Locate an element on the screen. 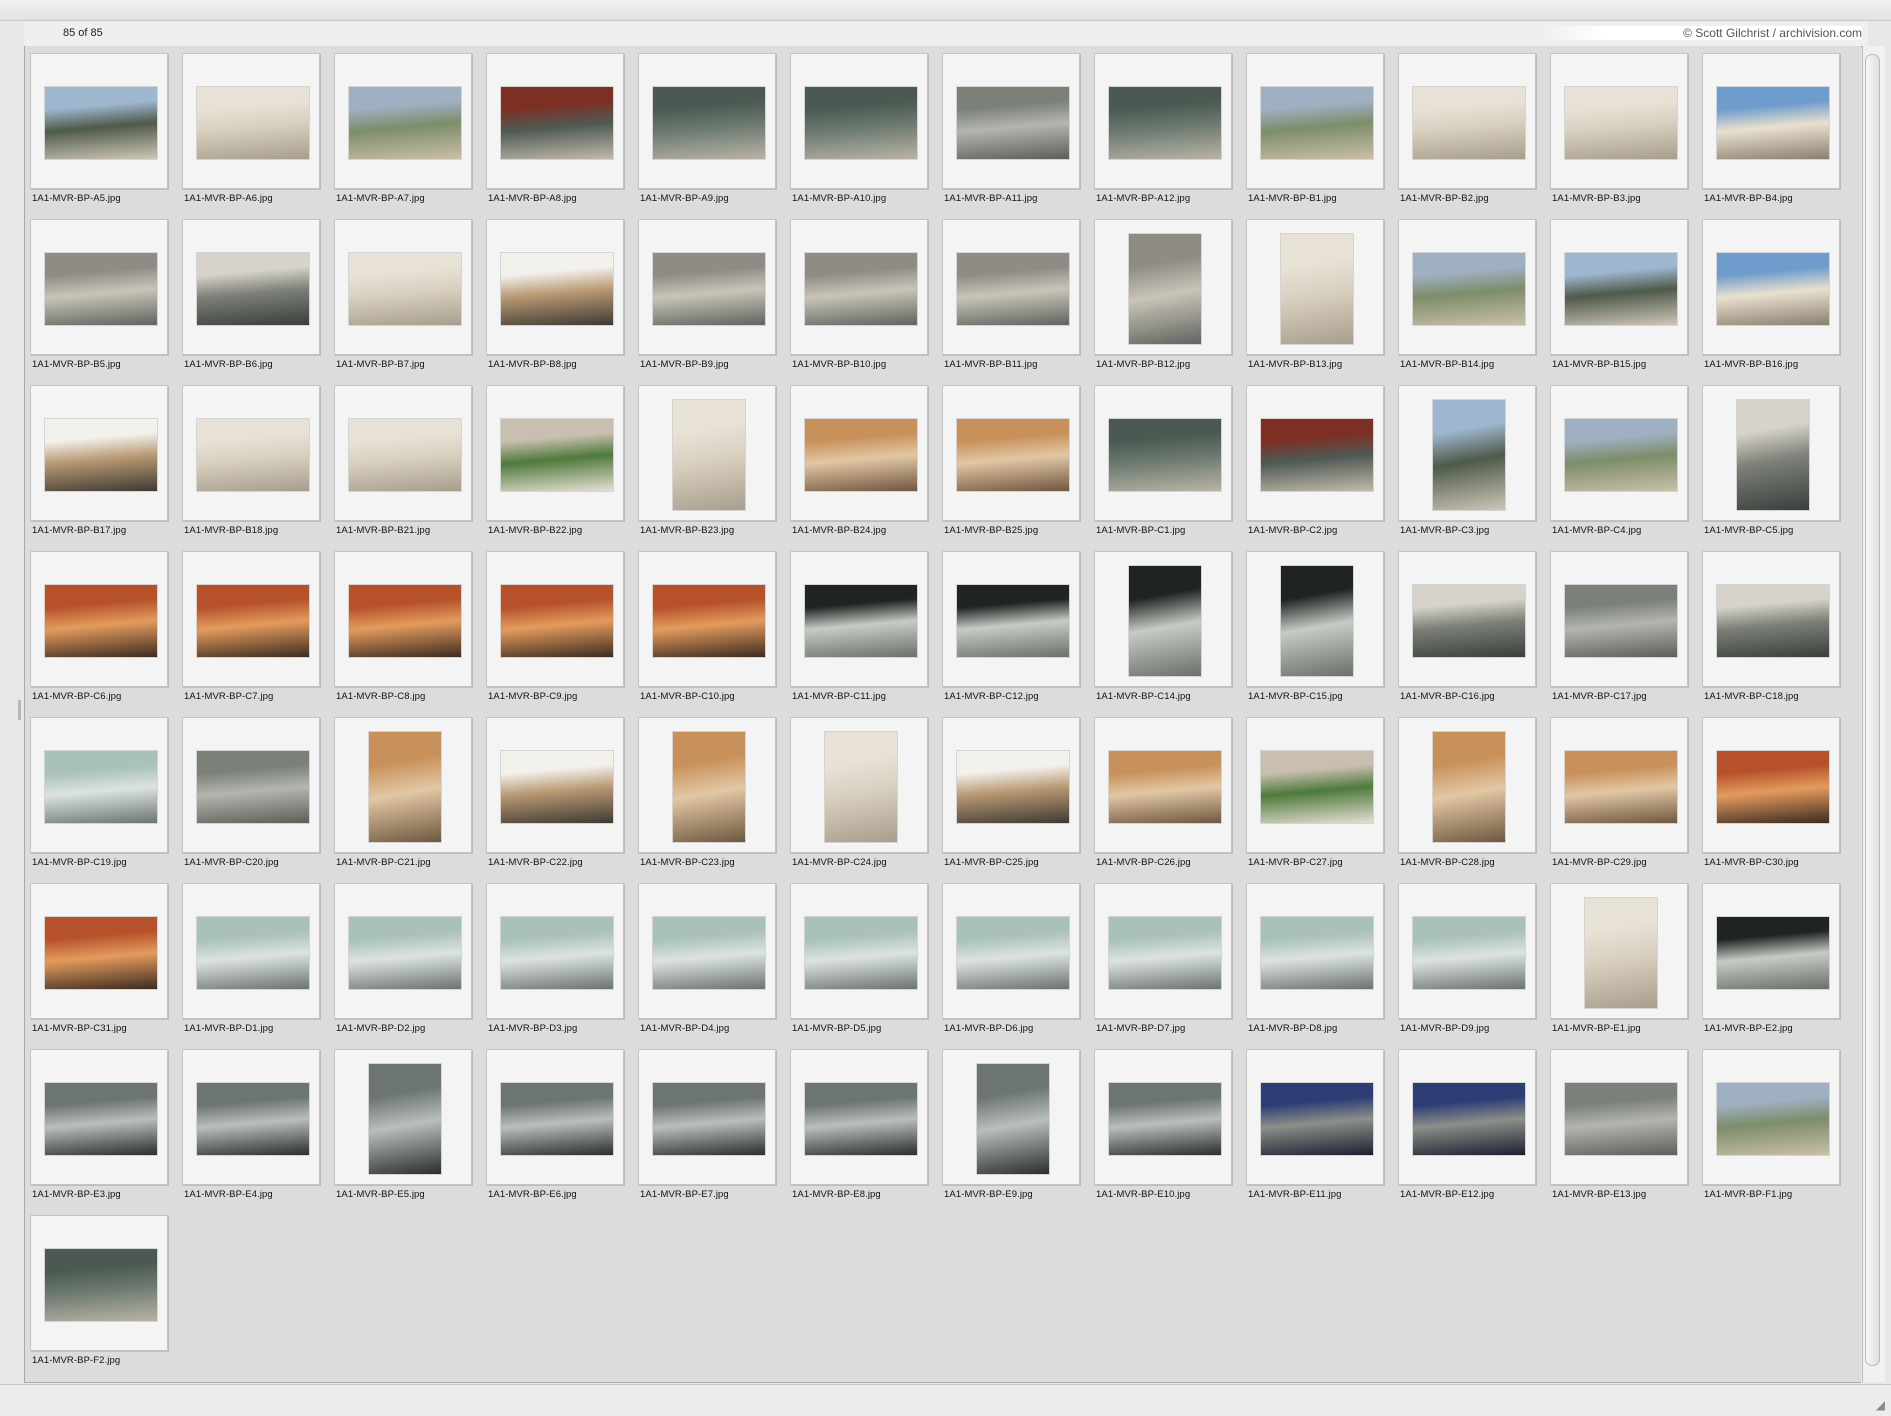 The height and width of the screenshot is (1416, 1891). thumbnail-item: 1A1-MVR-BP-C29.jpg is located at coordinates (1619, 792).